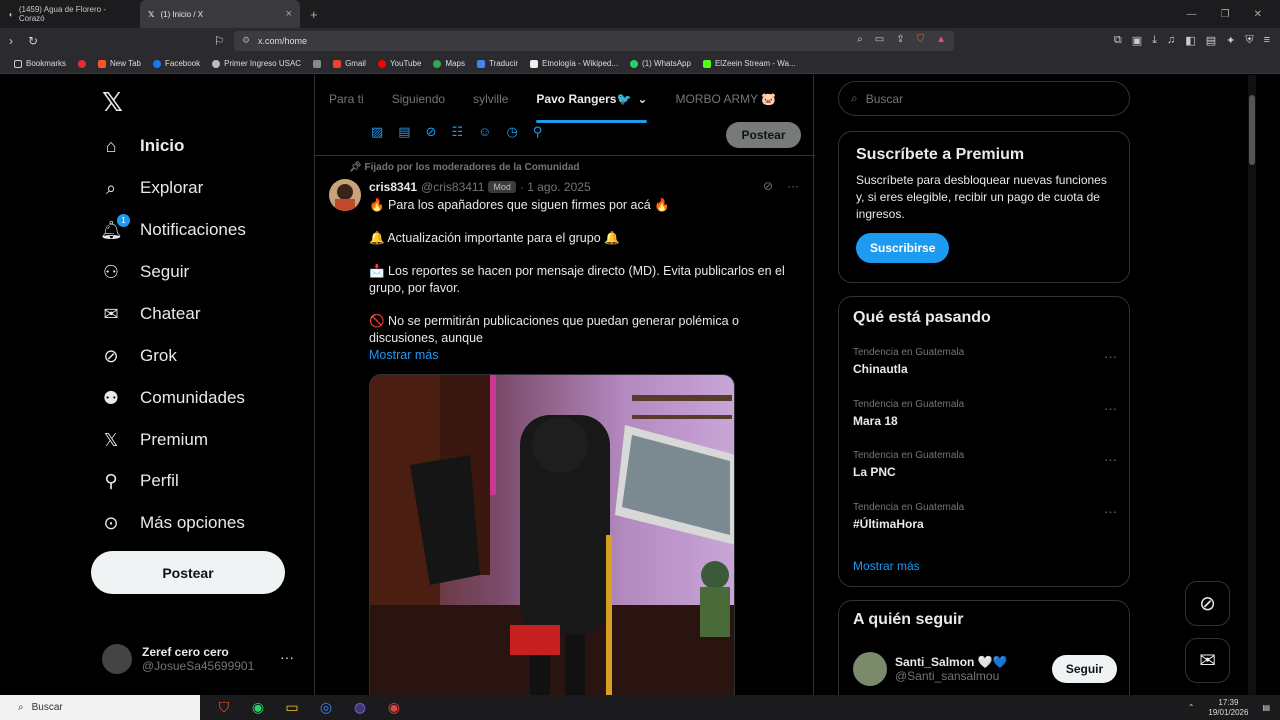  What do you see at coordinates (1171, 40) in the screenshot?
I see `media-icon: ♫` at bounding box center [1171, 40].